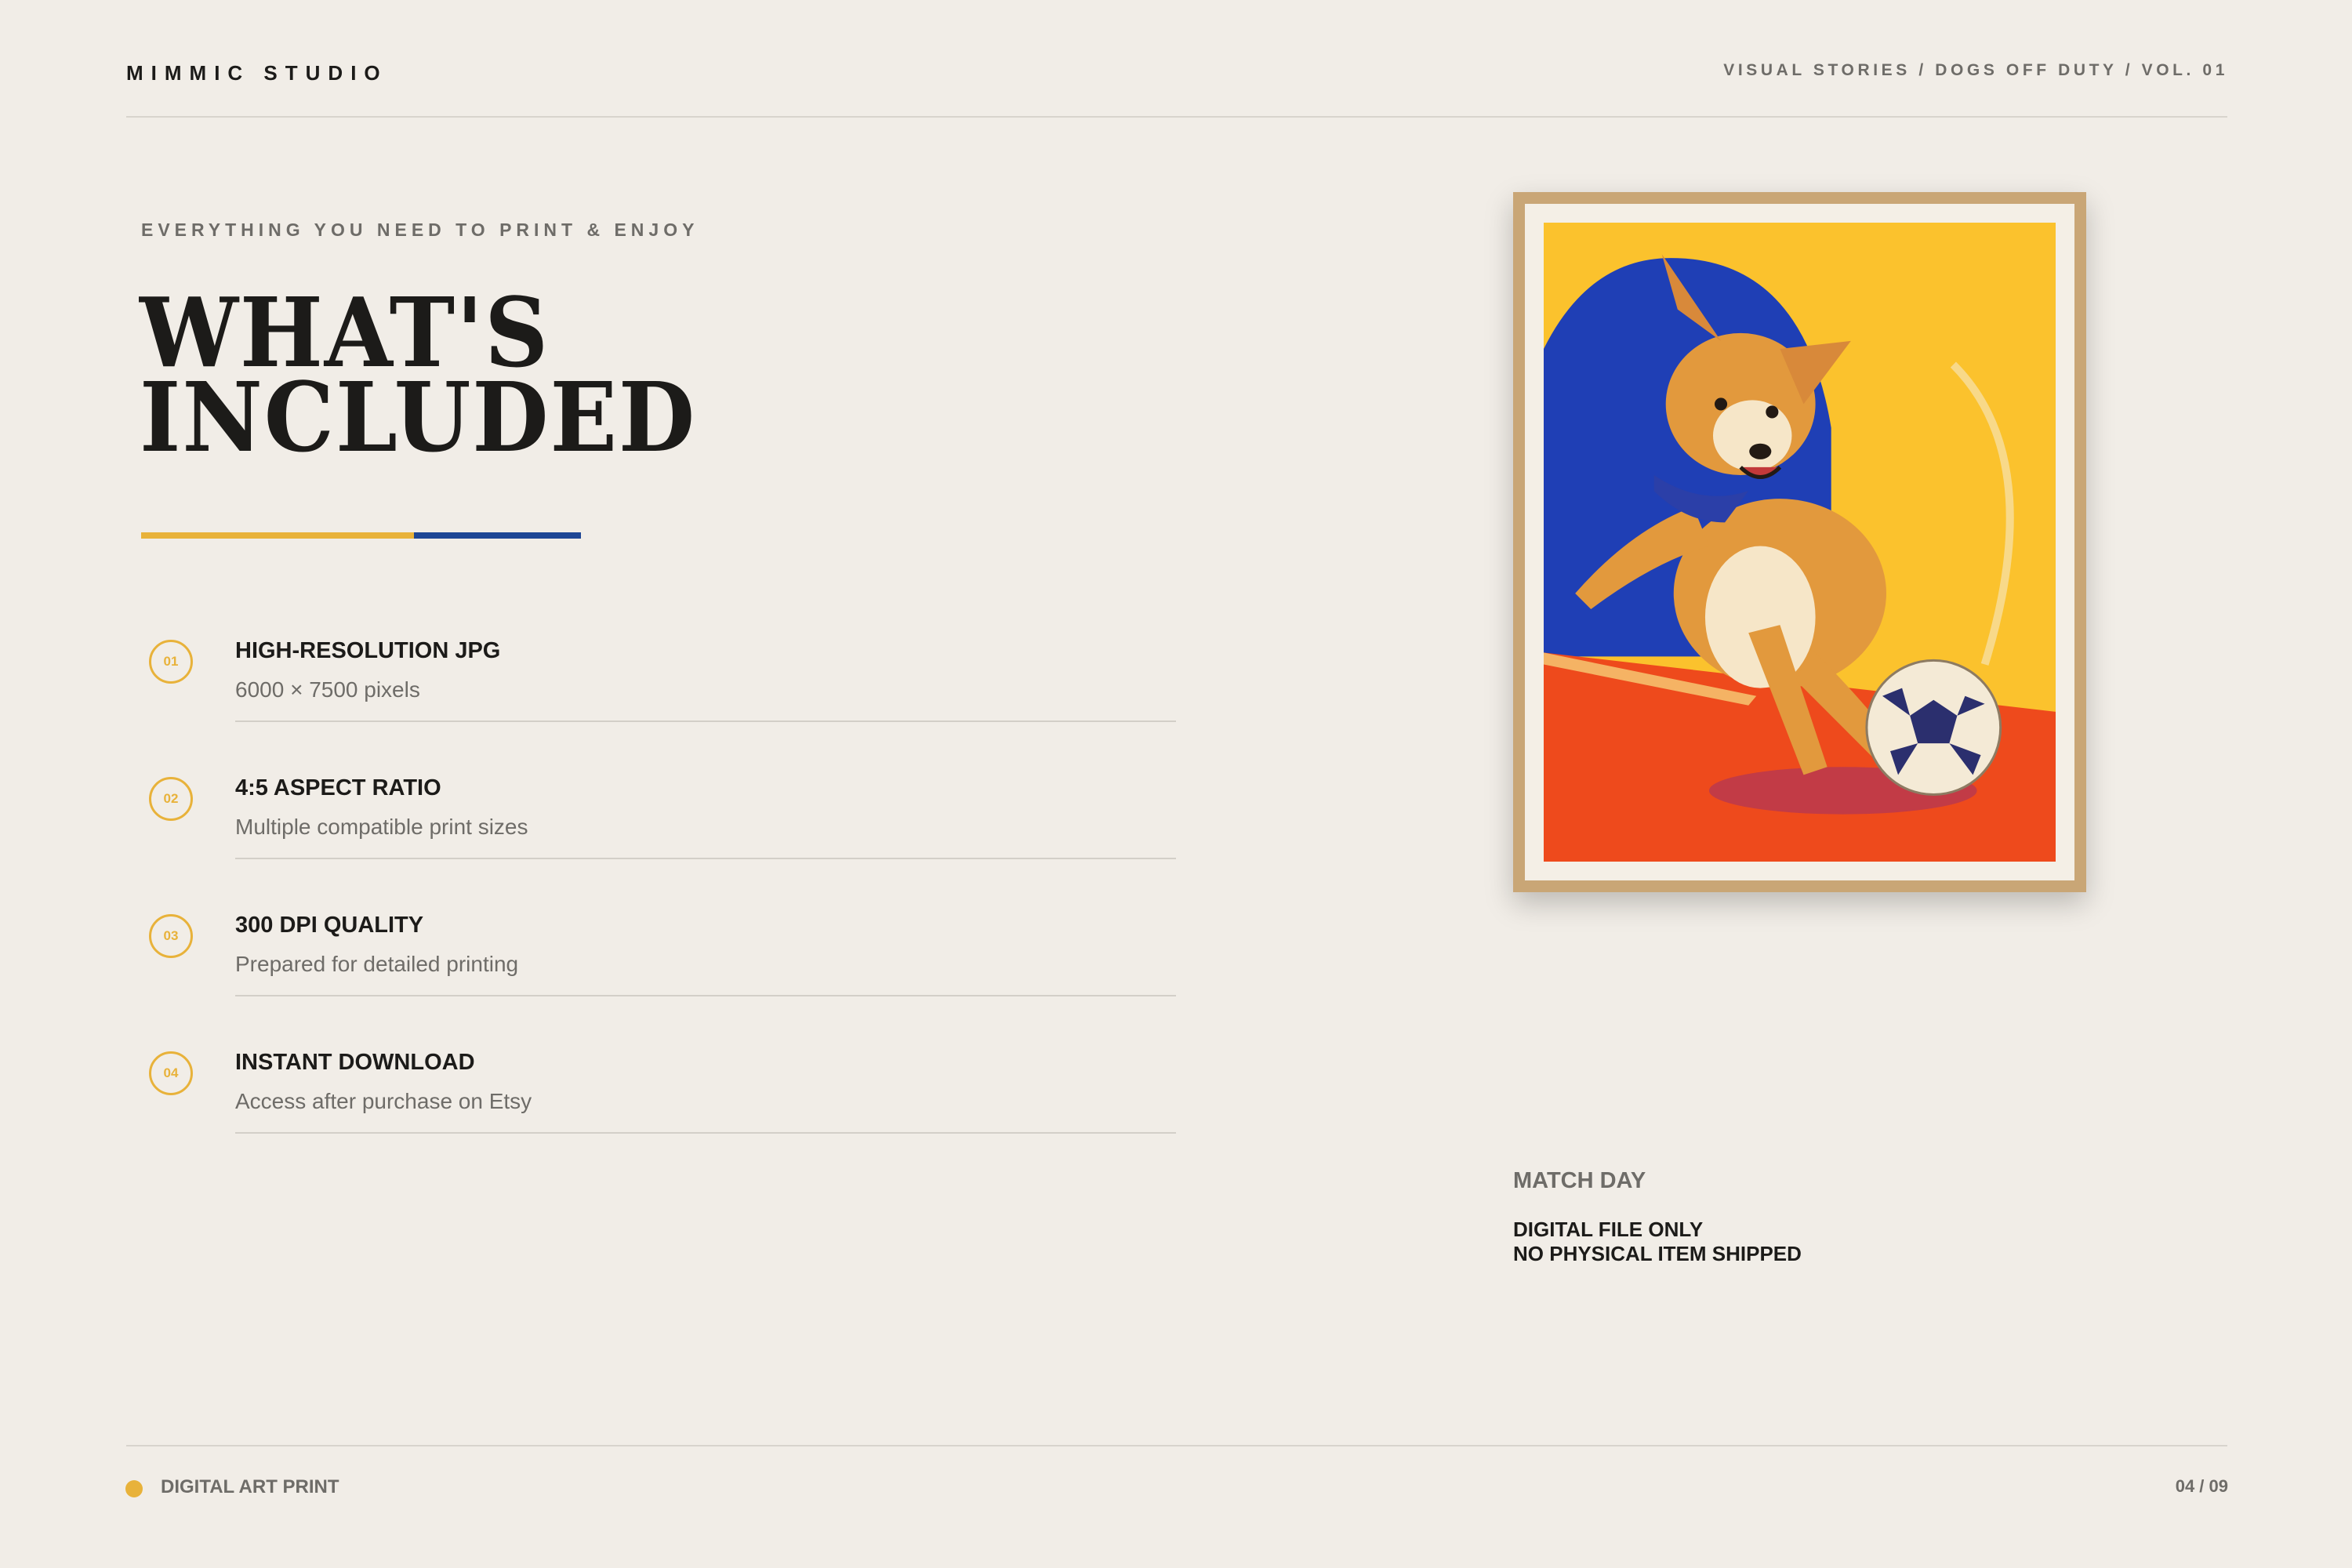 This screenshot has width=2352, height=1568. I want to click on page-counter: 04 / 09, so click(2201, 1486).